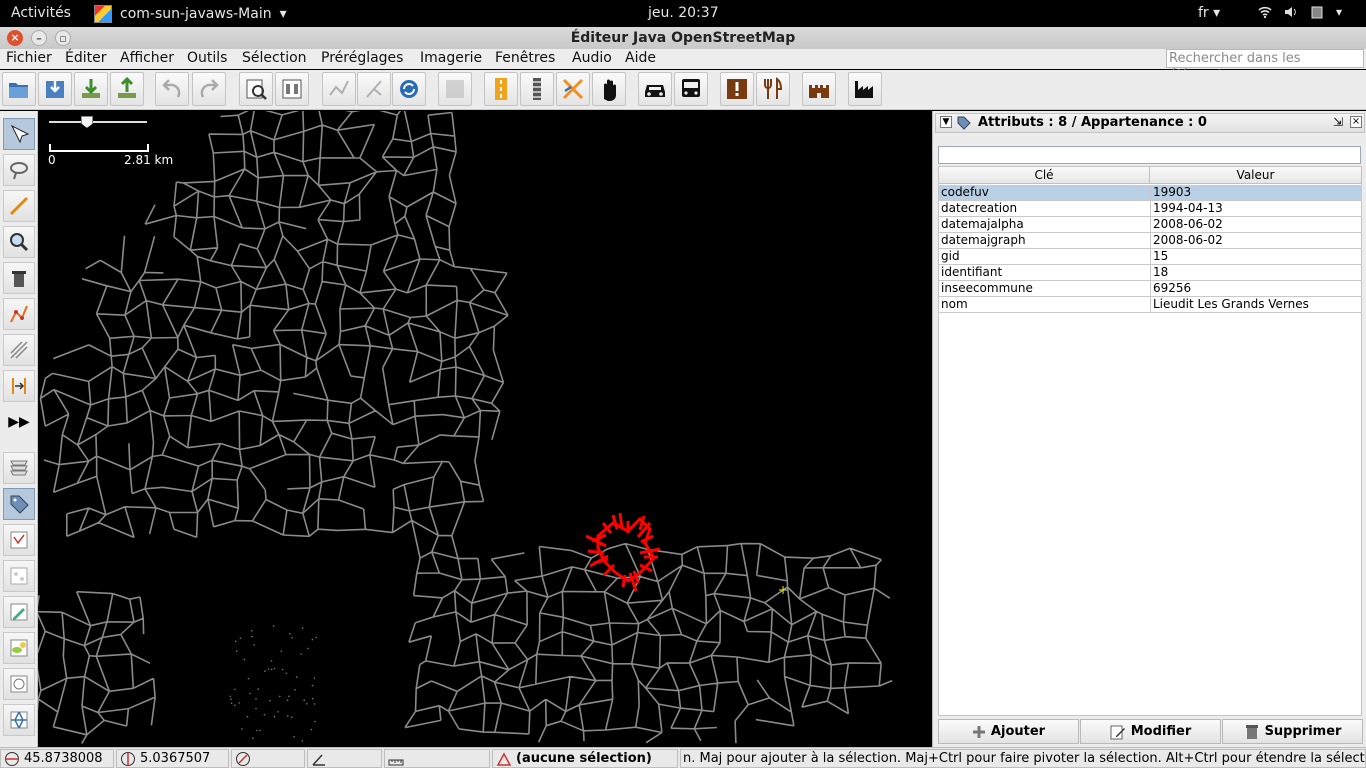  I want to click on latitude-icon, so click(12, 758).